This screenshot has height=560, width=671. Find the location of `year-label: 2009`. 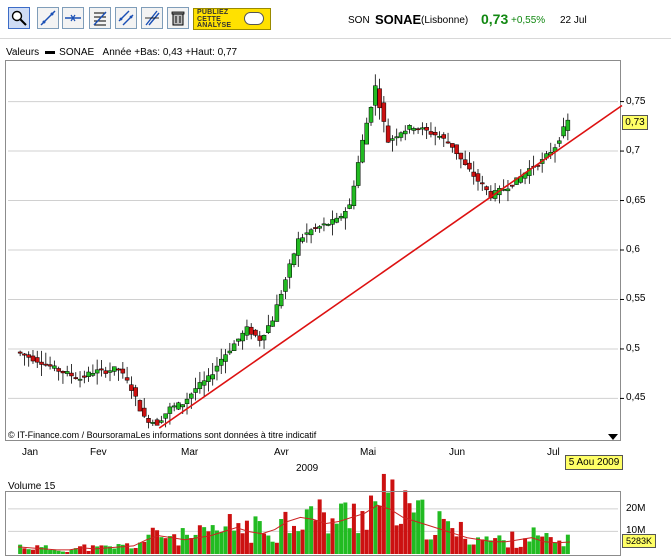

year-label: 2009 is located at coordinates (307, 468).